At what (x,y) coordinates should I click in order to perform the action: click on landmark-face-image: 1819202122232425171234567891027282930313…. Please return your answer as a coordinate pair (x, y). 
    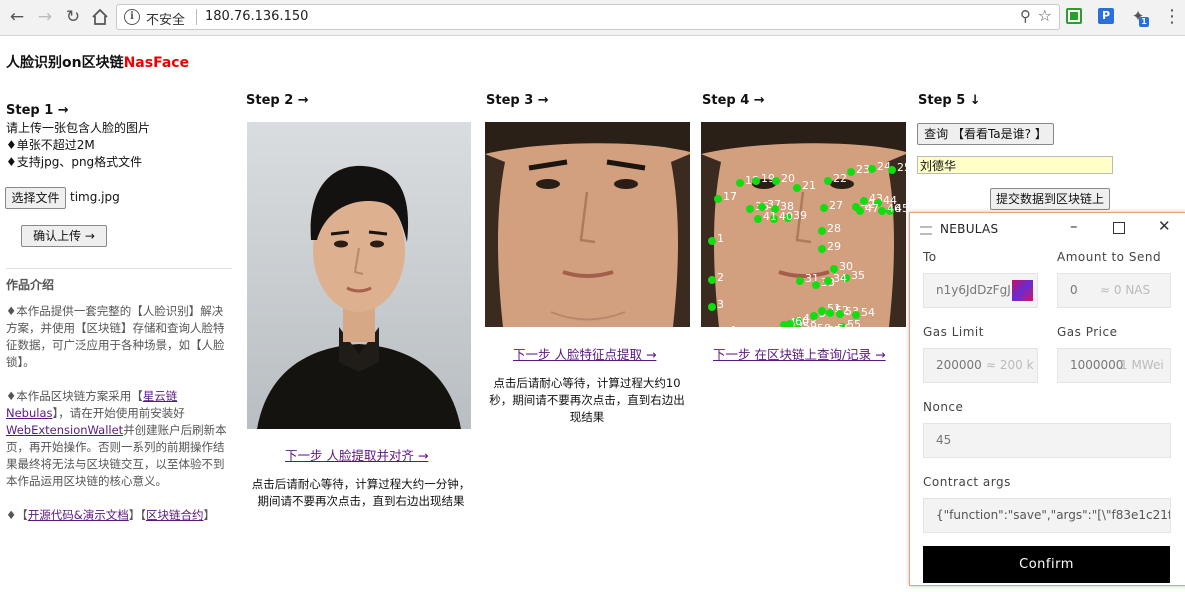
    Looking at the image, I should click on (803, 224).